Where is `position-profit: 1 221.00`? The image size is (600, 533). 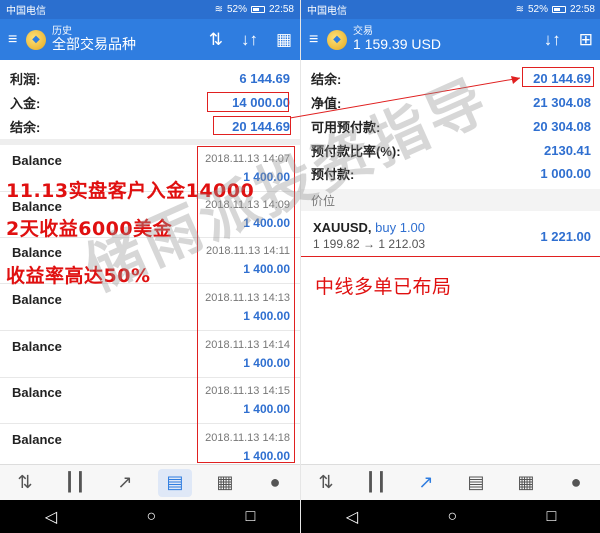
position-profit: 1 221.00 is located at coordinates (565, 236).